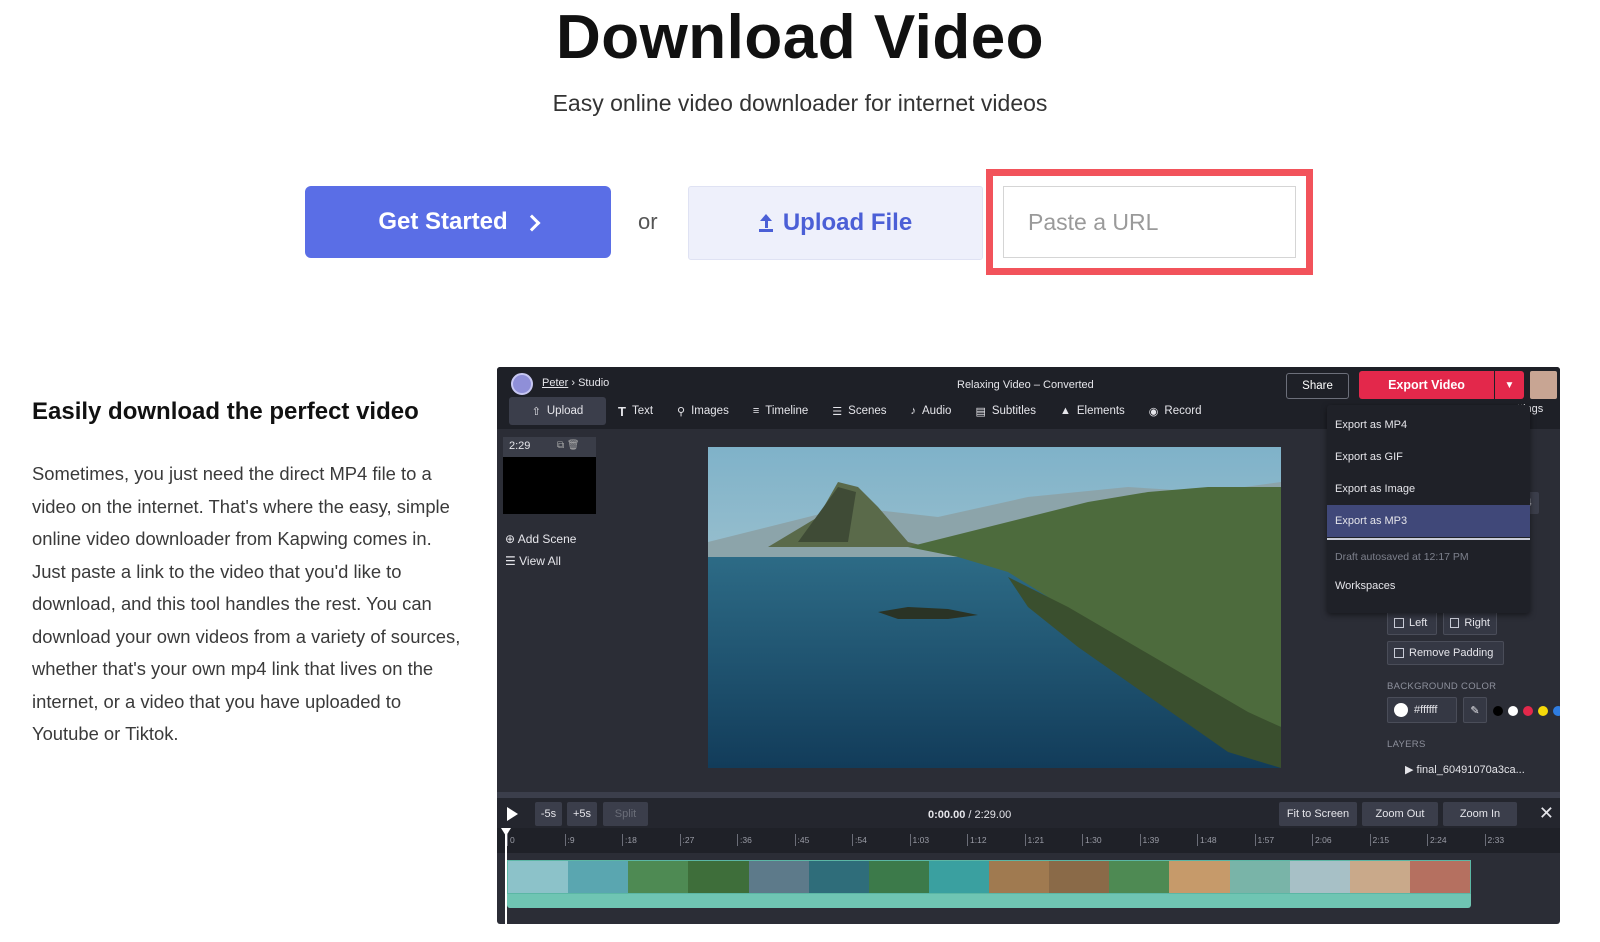  Describe the element at coordinates (765, 223) in the screenshot. I see `upload-icon` at that location.